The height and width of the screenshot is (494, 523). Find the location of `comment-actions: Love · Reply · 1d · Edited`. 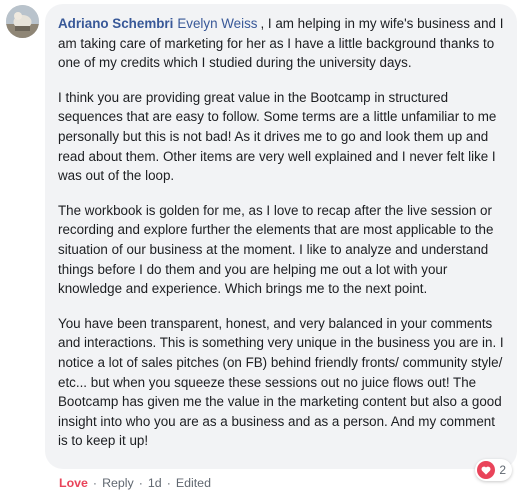

comment-actions: Love · Reply · 1d · Edited is located at coordinates (135, 483).